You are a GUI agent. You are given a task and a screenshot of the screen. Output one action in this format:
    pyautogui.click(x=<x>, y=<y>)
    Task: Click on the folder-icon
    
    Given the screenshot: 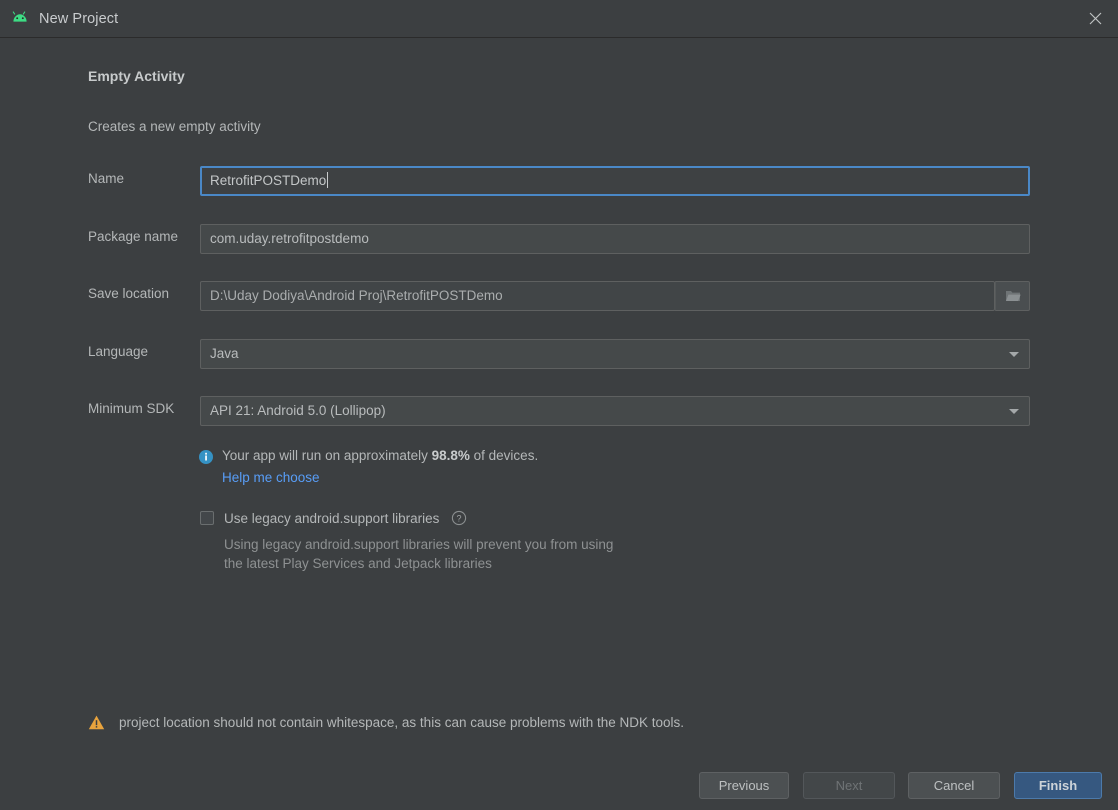 What is the action you would take?
    pyautogui.click(x=1012, y=296)
    